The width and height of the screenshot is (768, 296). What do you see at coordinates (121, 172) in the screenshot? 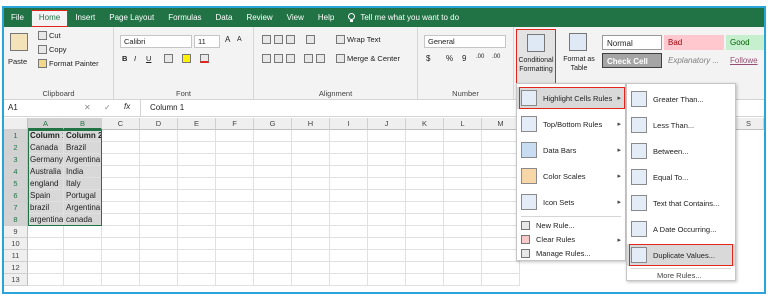
I see `cell-c4` at bounding box center [121, 172].